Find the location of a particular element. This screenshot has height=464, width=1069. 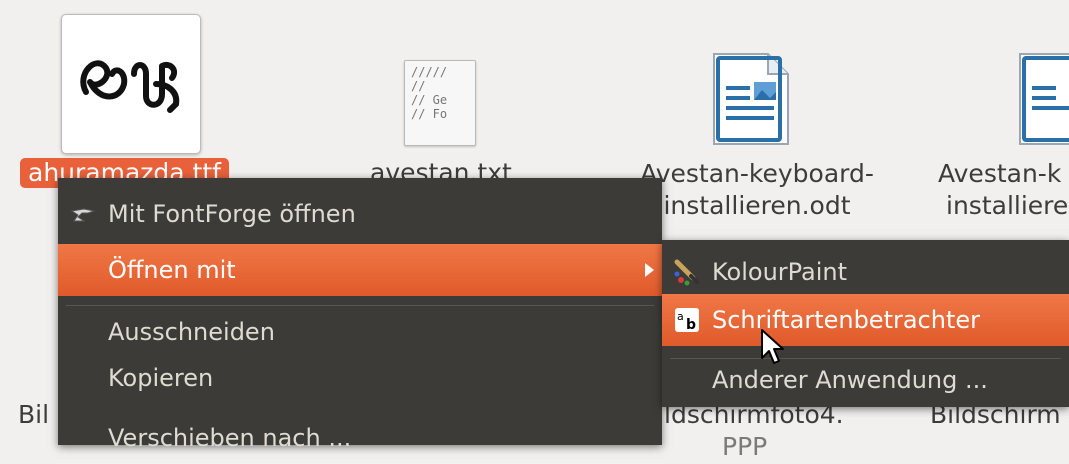

menu-item-label: Kopieren is located at coordinates (161, 378).